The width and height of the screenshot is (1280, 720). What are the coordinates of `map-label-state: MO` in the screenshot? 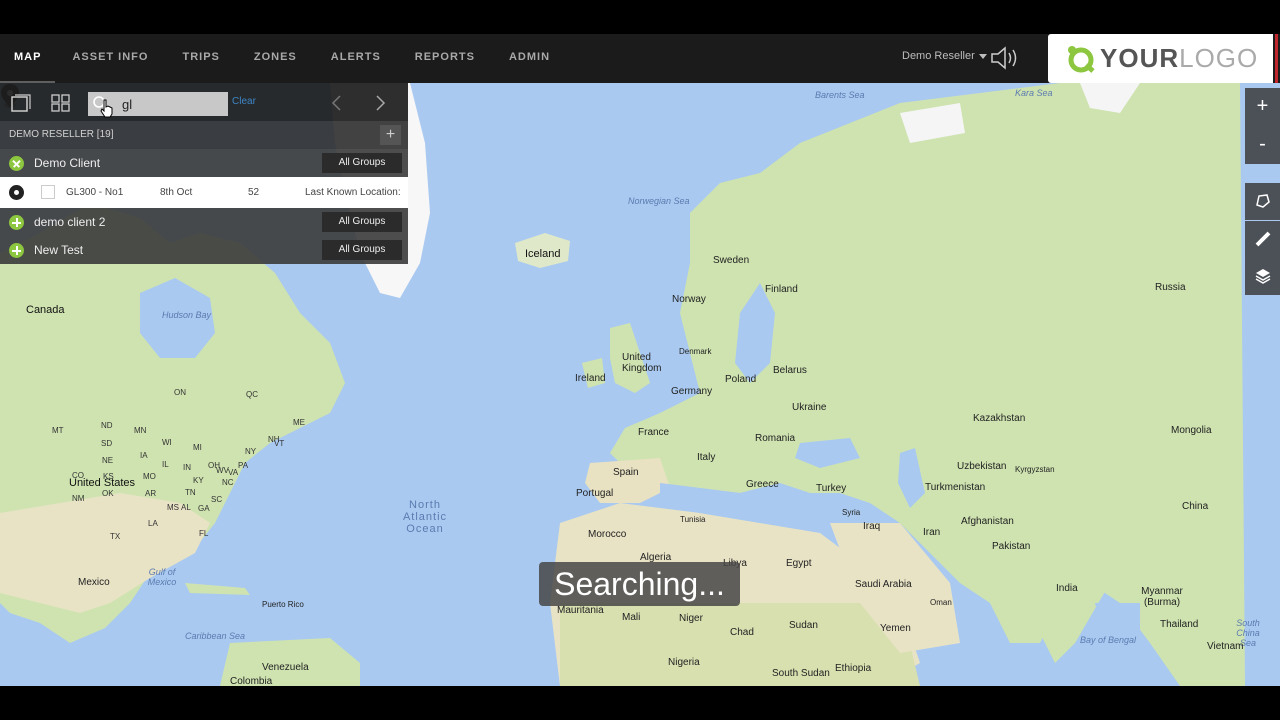 It's located at (149, 476).